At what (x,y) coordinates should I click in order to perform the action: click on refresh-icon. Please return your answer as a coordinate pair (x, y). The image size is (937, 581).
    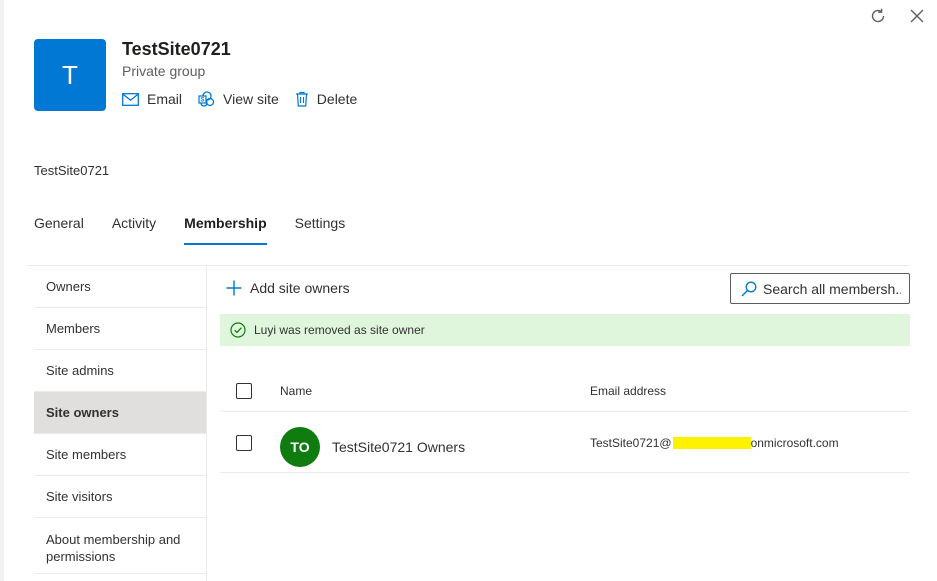
    Looking at the image, I should click on (878, 16).